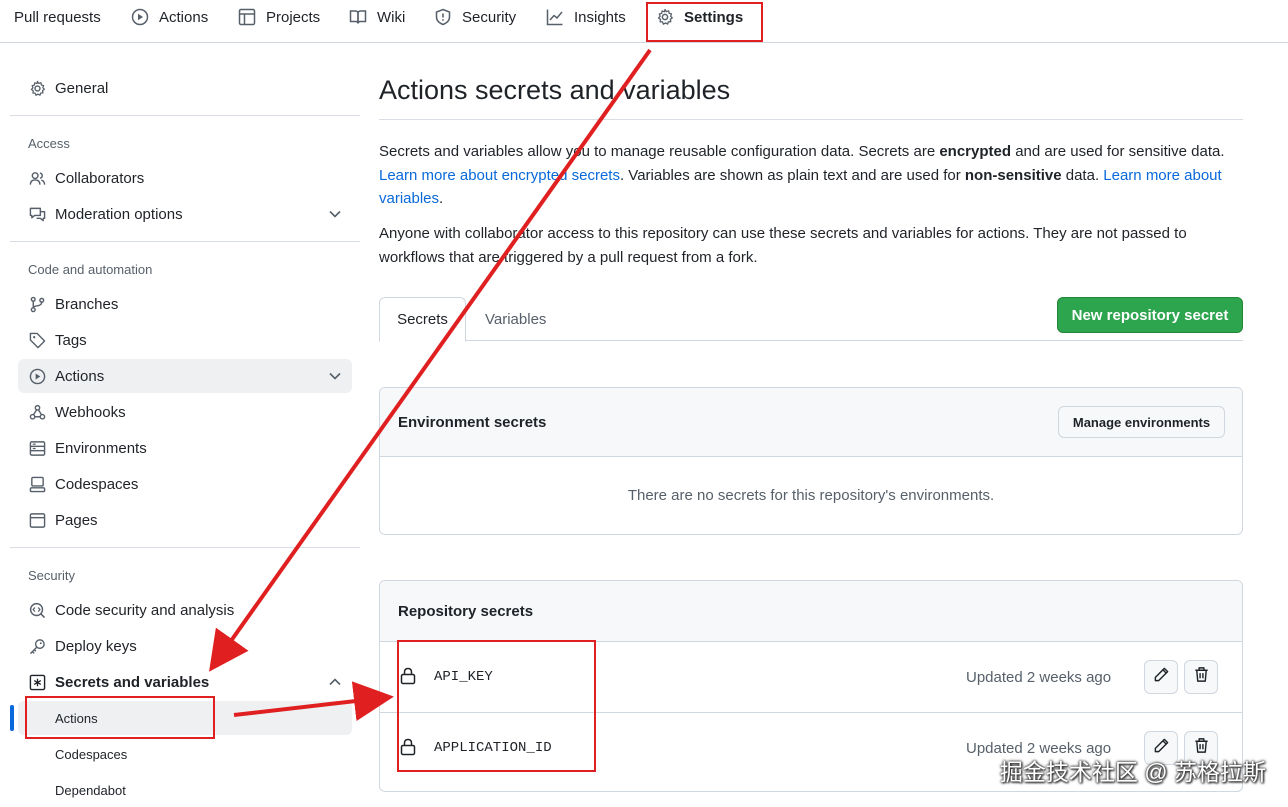 This screenshot has width=1288, height=807. What do you see at coordinates (90, 269) in the screenshot?
I see `section-label-code-automation: Code and automation` at bounding box center [90, 269].